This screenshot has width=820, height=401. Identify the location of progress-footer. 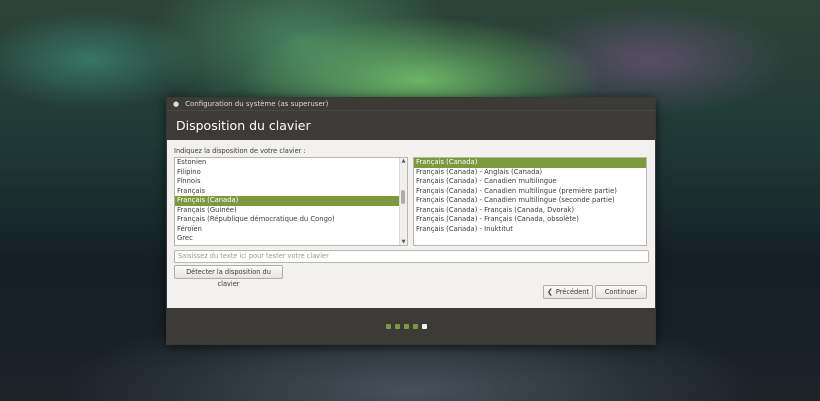
(411, 326).